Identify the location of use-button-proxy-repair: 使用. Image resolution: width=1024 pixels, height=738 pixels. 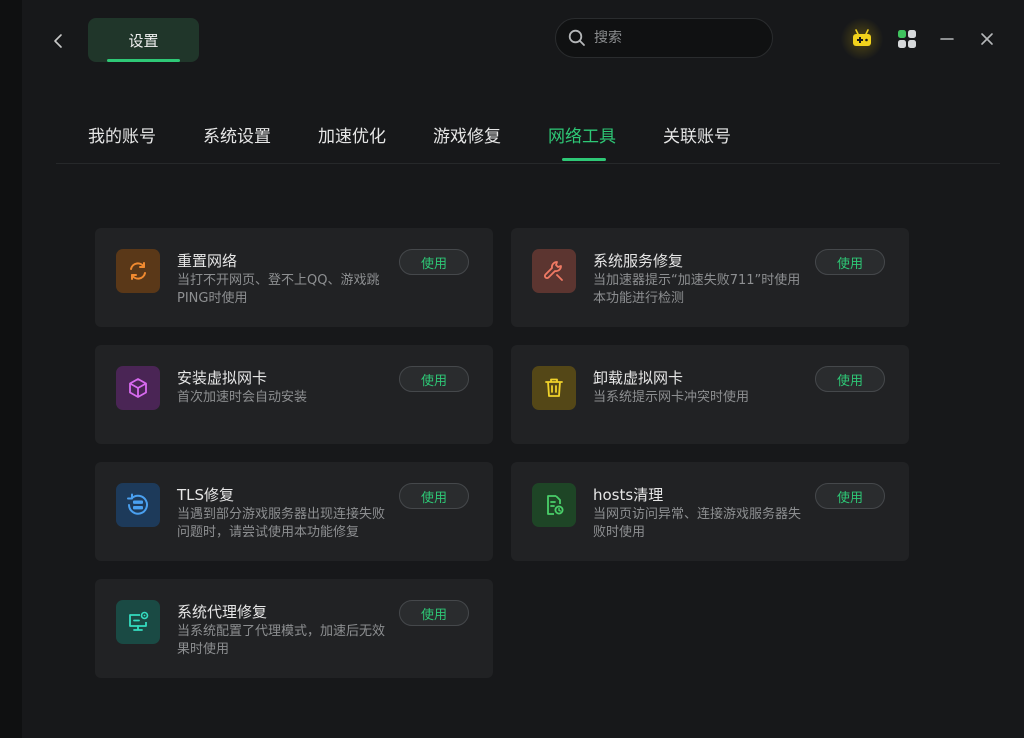
(434, 613).